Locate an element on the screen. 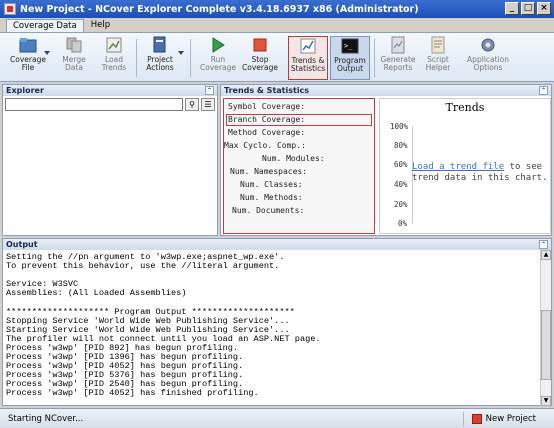  project-actions-button: Project Actions is located at coordinates (160, 58).